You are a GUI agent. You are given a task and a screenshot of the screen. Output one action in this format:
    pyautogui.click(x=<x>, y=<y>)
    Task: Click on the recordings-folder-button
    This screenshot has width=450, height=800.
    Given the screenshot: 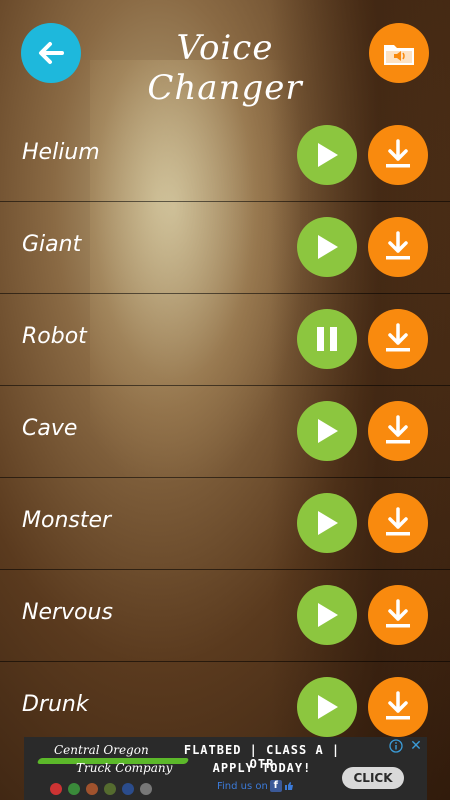 What is the action you would take?
    pyautogui.click(x=399, y=53)
    